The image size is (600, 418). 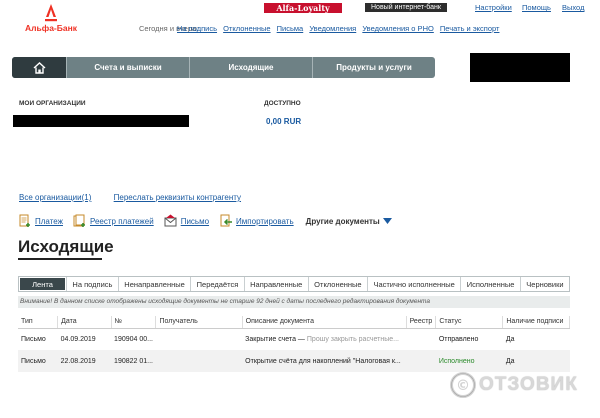 I want to click on alfa-logo-icon, so click(x=51, y=13).